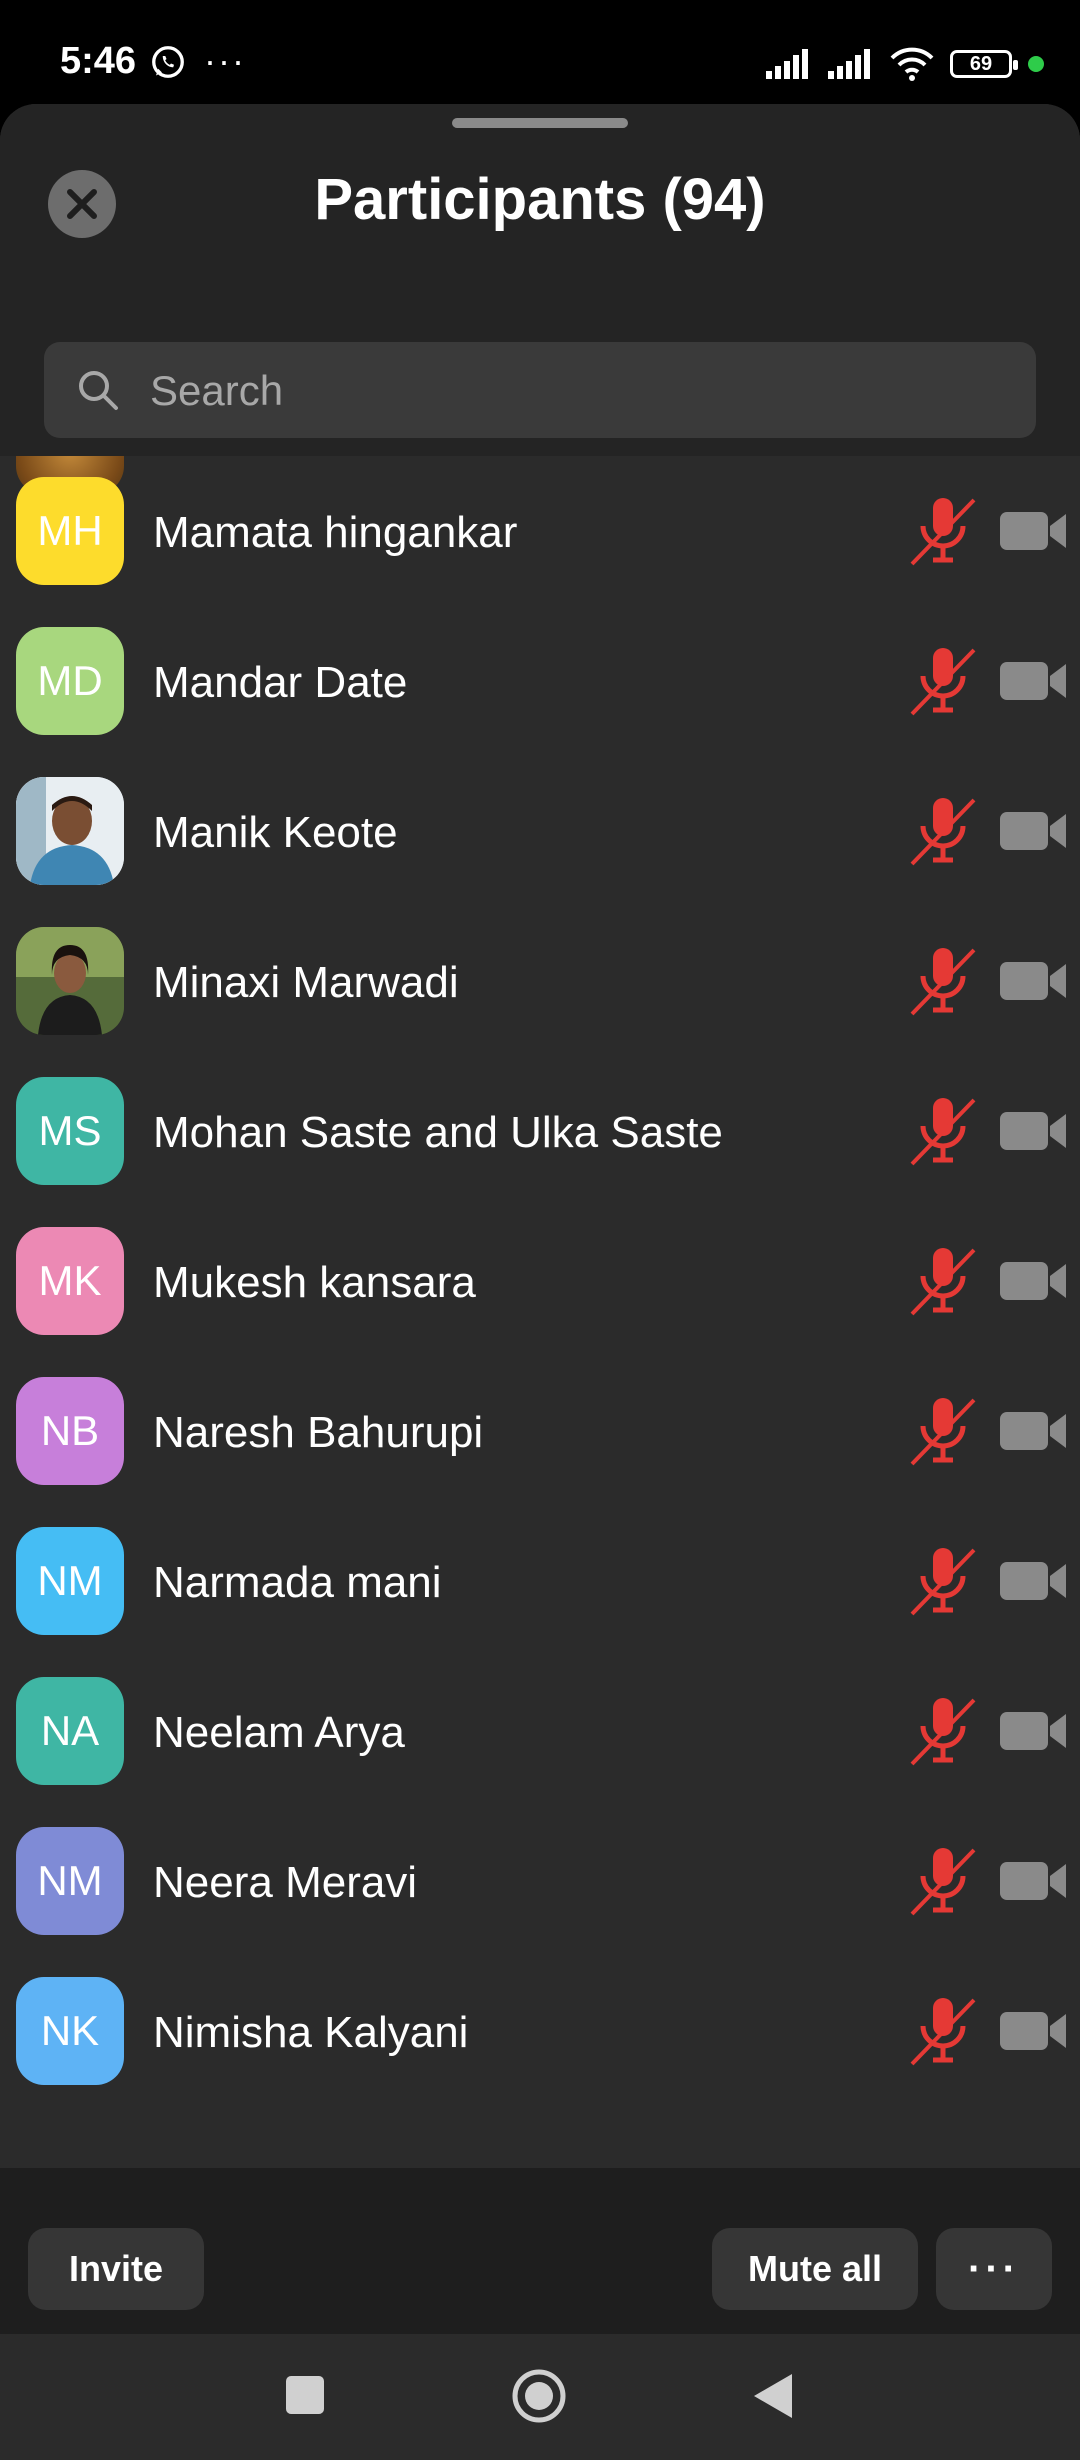  I want to click on participant-name: Mamata hingankar, so click(335, 532).